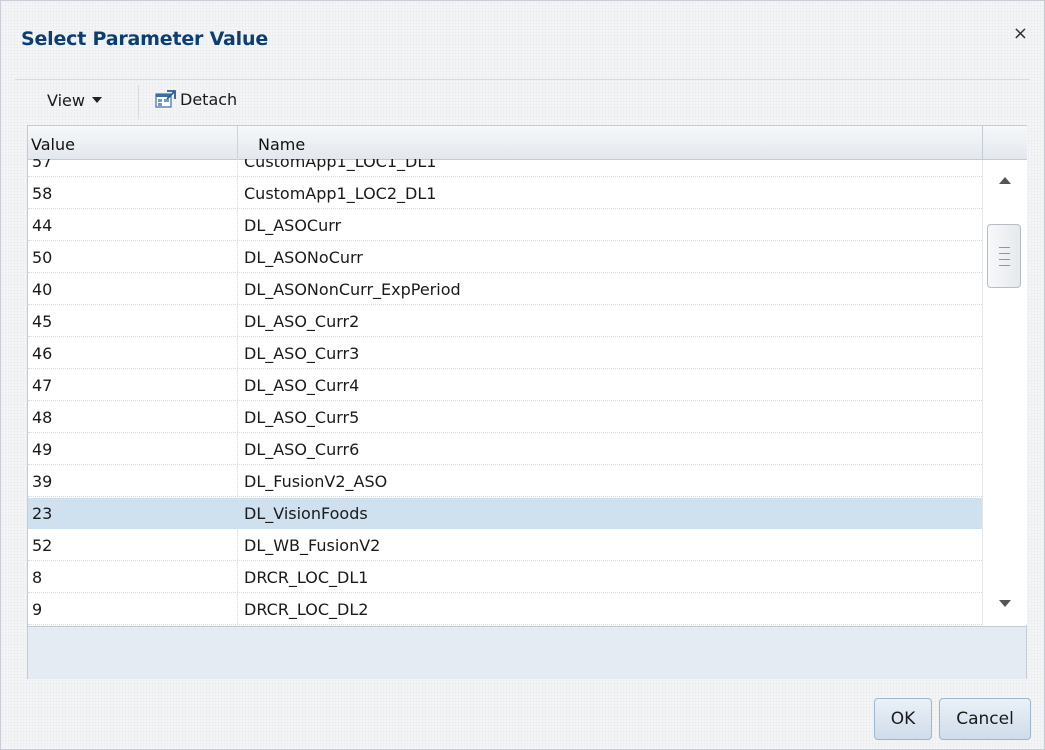 The height and width of the screenshot is (750, 1045). What do you see at coordinates (298, 417) in the screenshot?
I see `cell-name: DL_ASO_Curr5` at bounding box center [298, 417].